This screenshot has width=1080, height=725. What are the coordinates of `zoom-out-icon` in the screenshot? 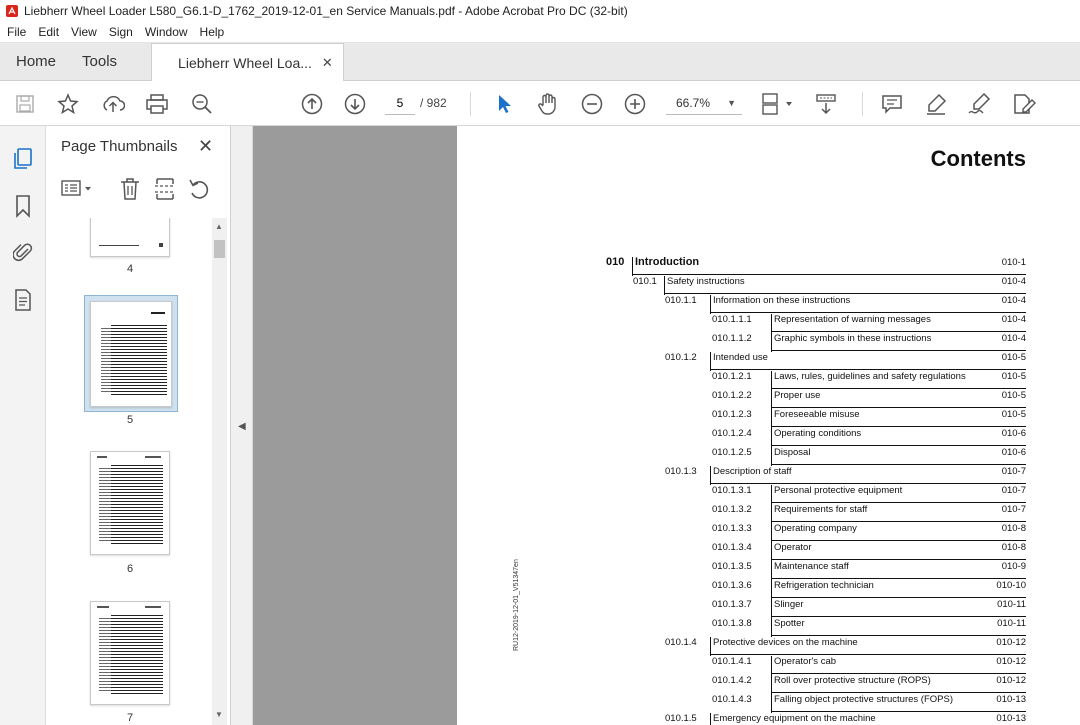 It's located at (592, 103).